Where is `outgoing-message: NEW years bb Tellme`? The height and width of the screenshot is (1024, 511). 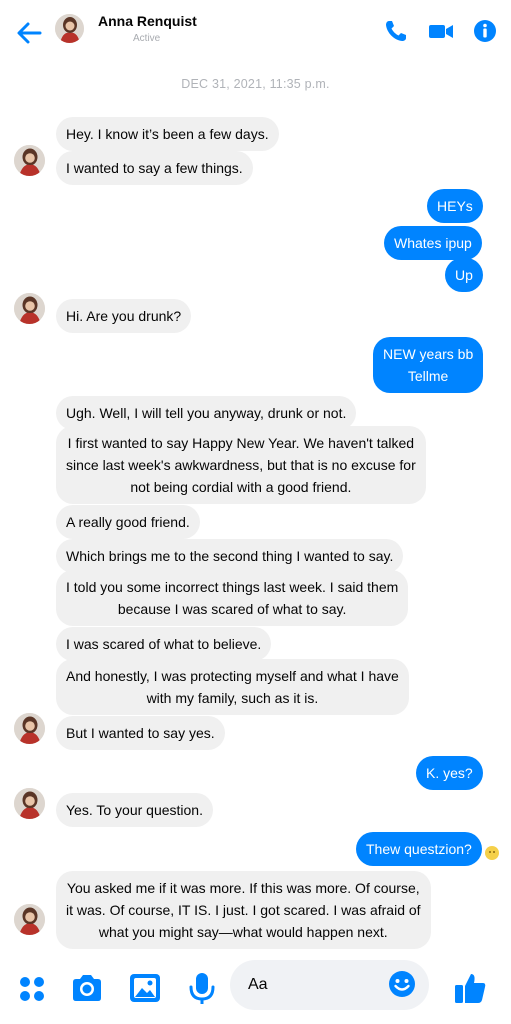
outgoing-message: NEW years bb Tellme is located at coordinates (428, 365).